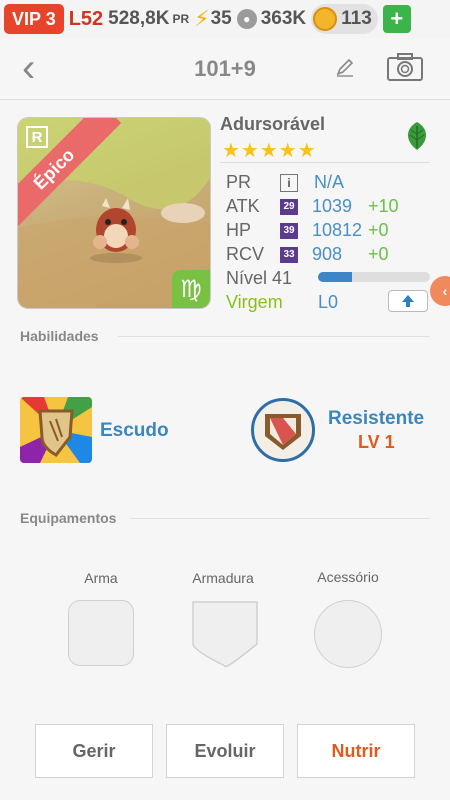 The height and width of the screenshot is (800, 450). What do you see at coordinates (246, 19) in the screenshot?
I see `paw-icon: ●` at bounding box center [246, 19].